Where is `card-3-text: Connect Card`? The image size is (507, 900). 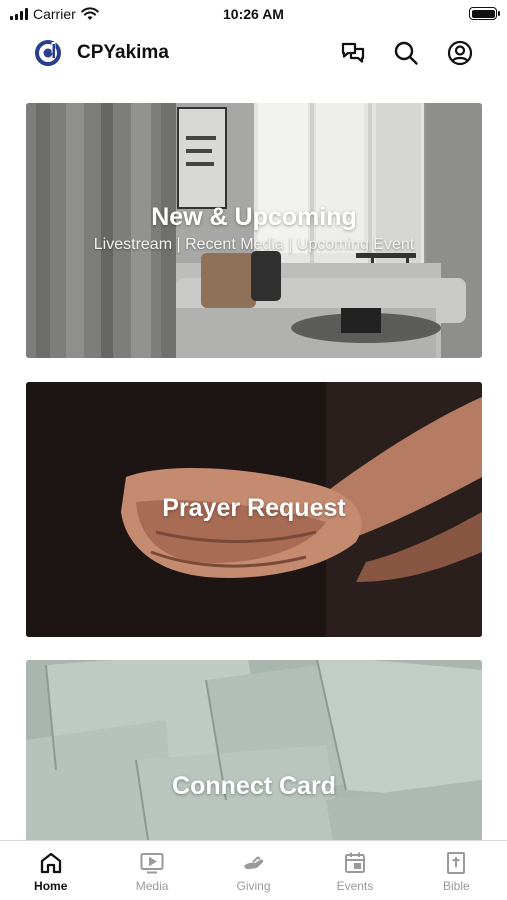
card-3-text: Connect Card is located at coordinates (254, 786).